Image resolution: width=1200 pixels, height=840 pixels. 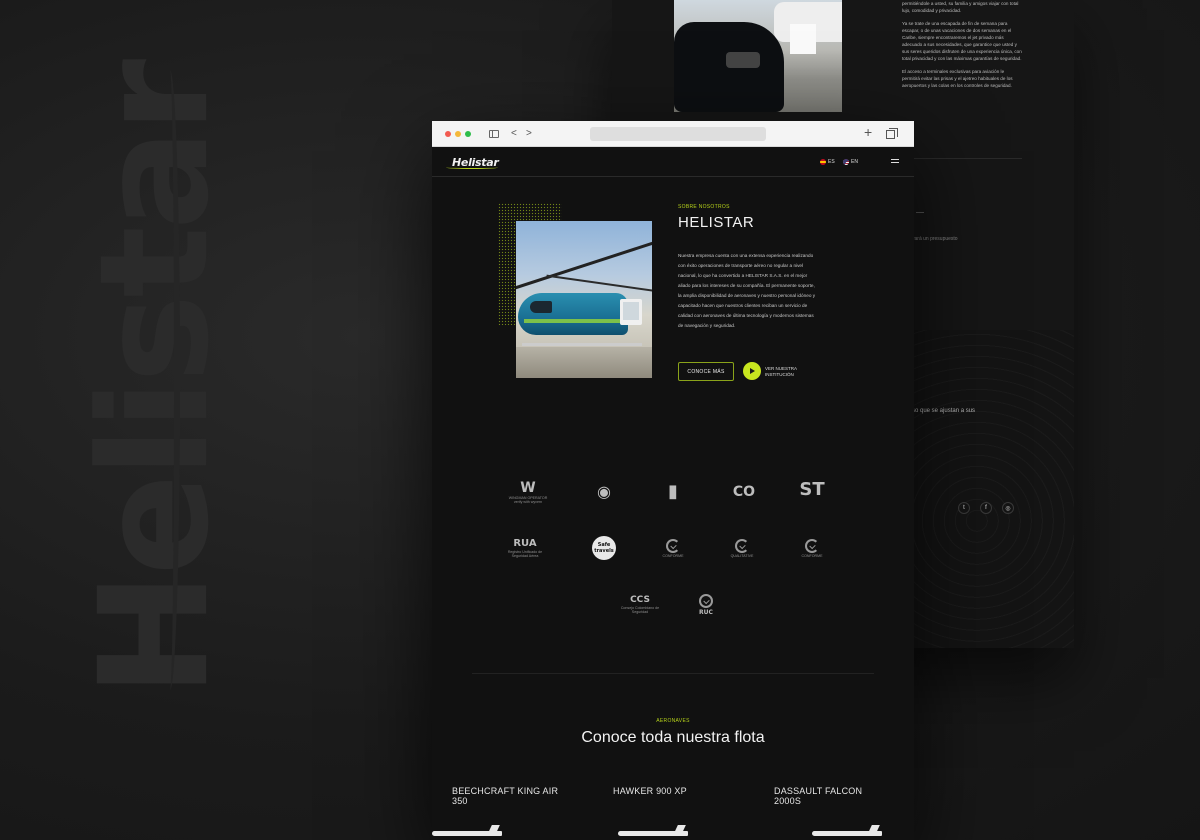 I want to click on cert-glyph: Safe travels, so click(x=604, y=548).